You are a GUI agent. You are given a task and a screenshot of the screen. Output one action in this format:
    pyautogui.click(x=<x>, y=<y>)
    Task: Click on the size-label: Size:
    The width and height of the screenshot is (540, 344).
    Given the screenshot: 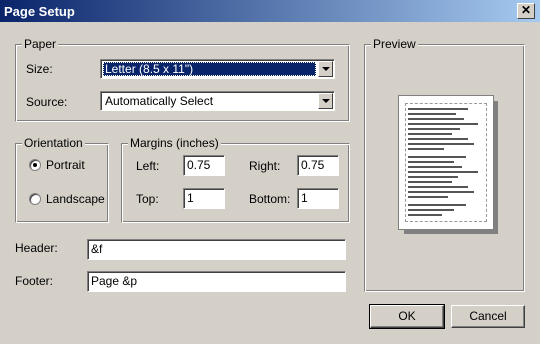 What is the action you would take?
    pyautogui.click(x=39, y=69)
    